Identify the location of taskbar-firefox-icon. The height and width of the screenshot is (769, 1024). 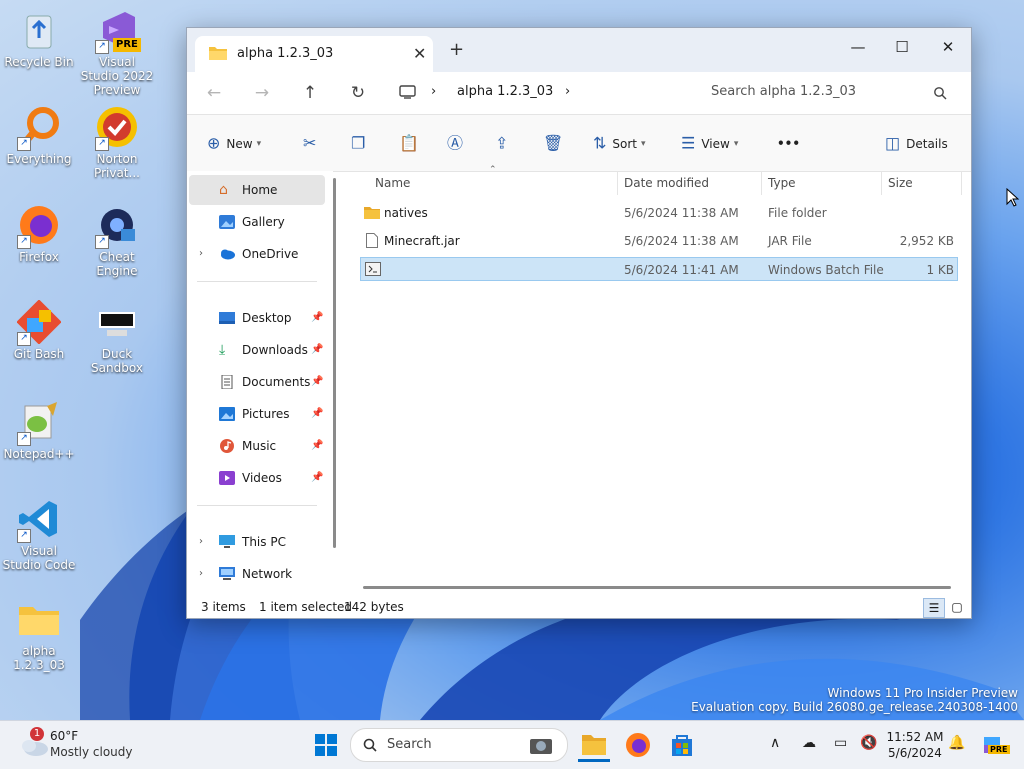
(638, 745).